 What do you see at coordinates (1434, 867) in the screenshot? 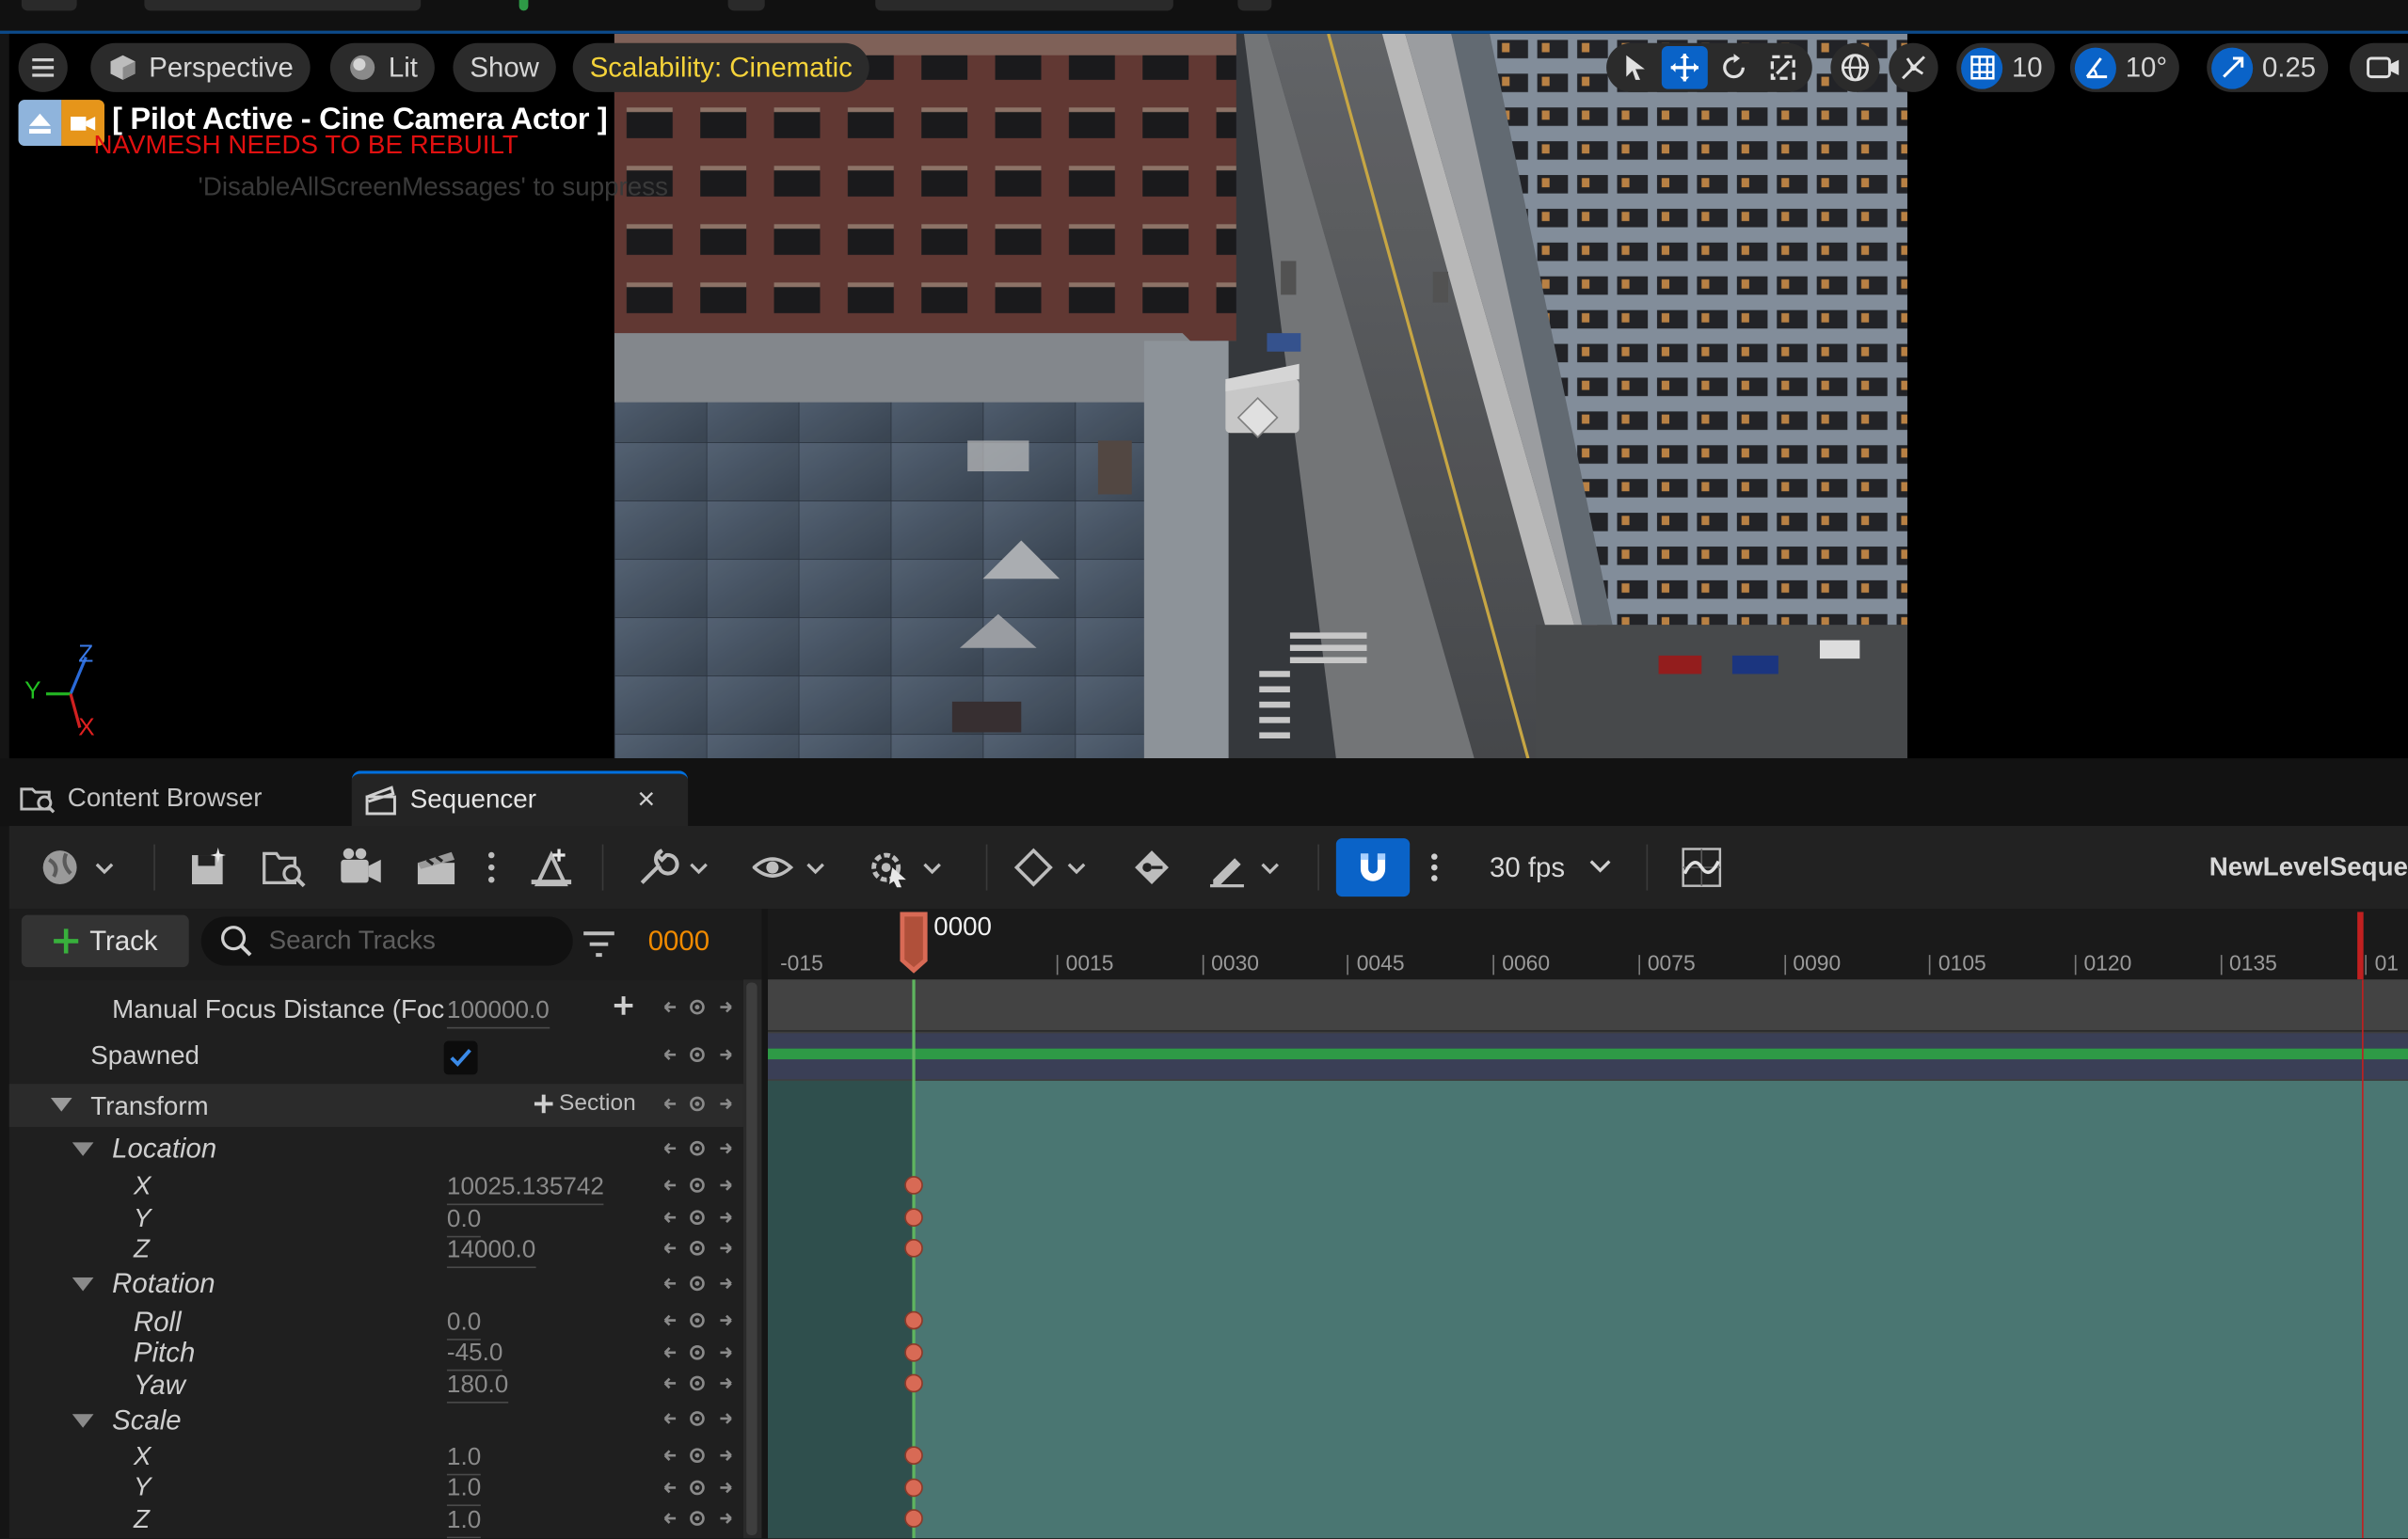
I see `snapping-options-button` at bounding box center [1434, 867].